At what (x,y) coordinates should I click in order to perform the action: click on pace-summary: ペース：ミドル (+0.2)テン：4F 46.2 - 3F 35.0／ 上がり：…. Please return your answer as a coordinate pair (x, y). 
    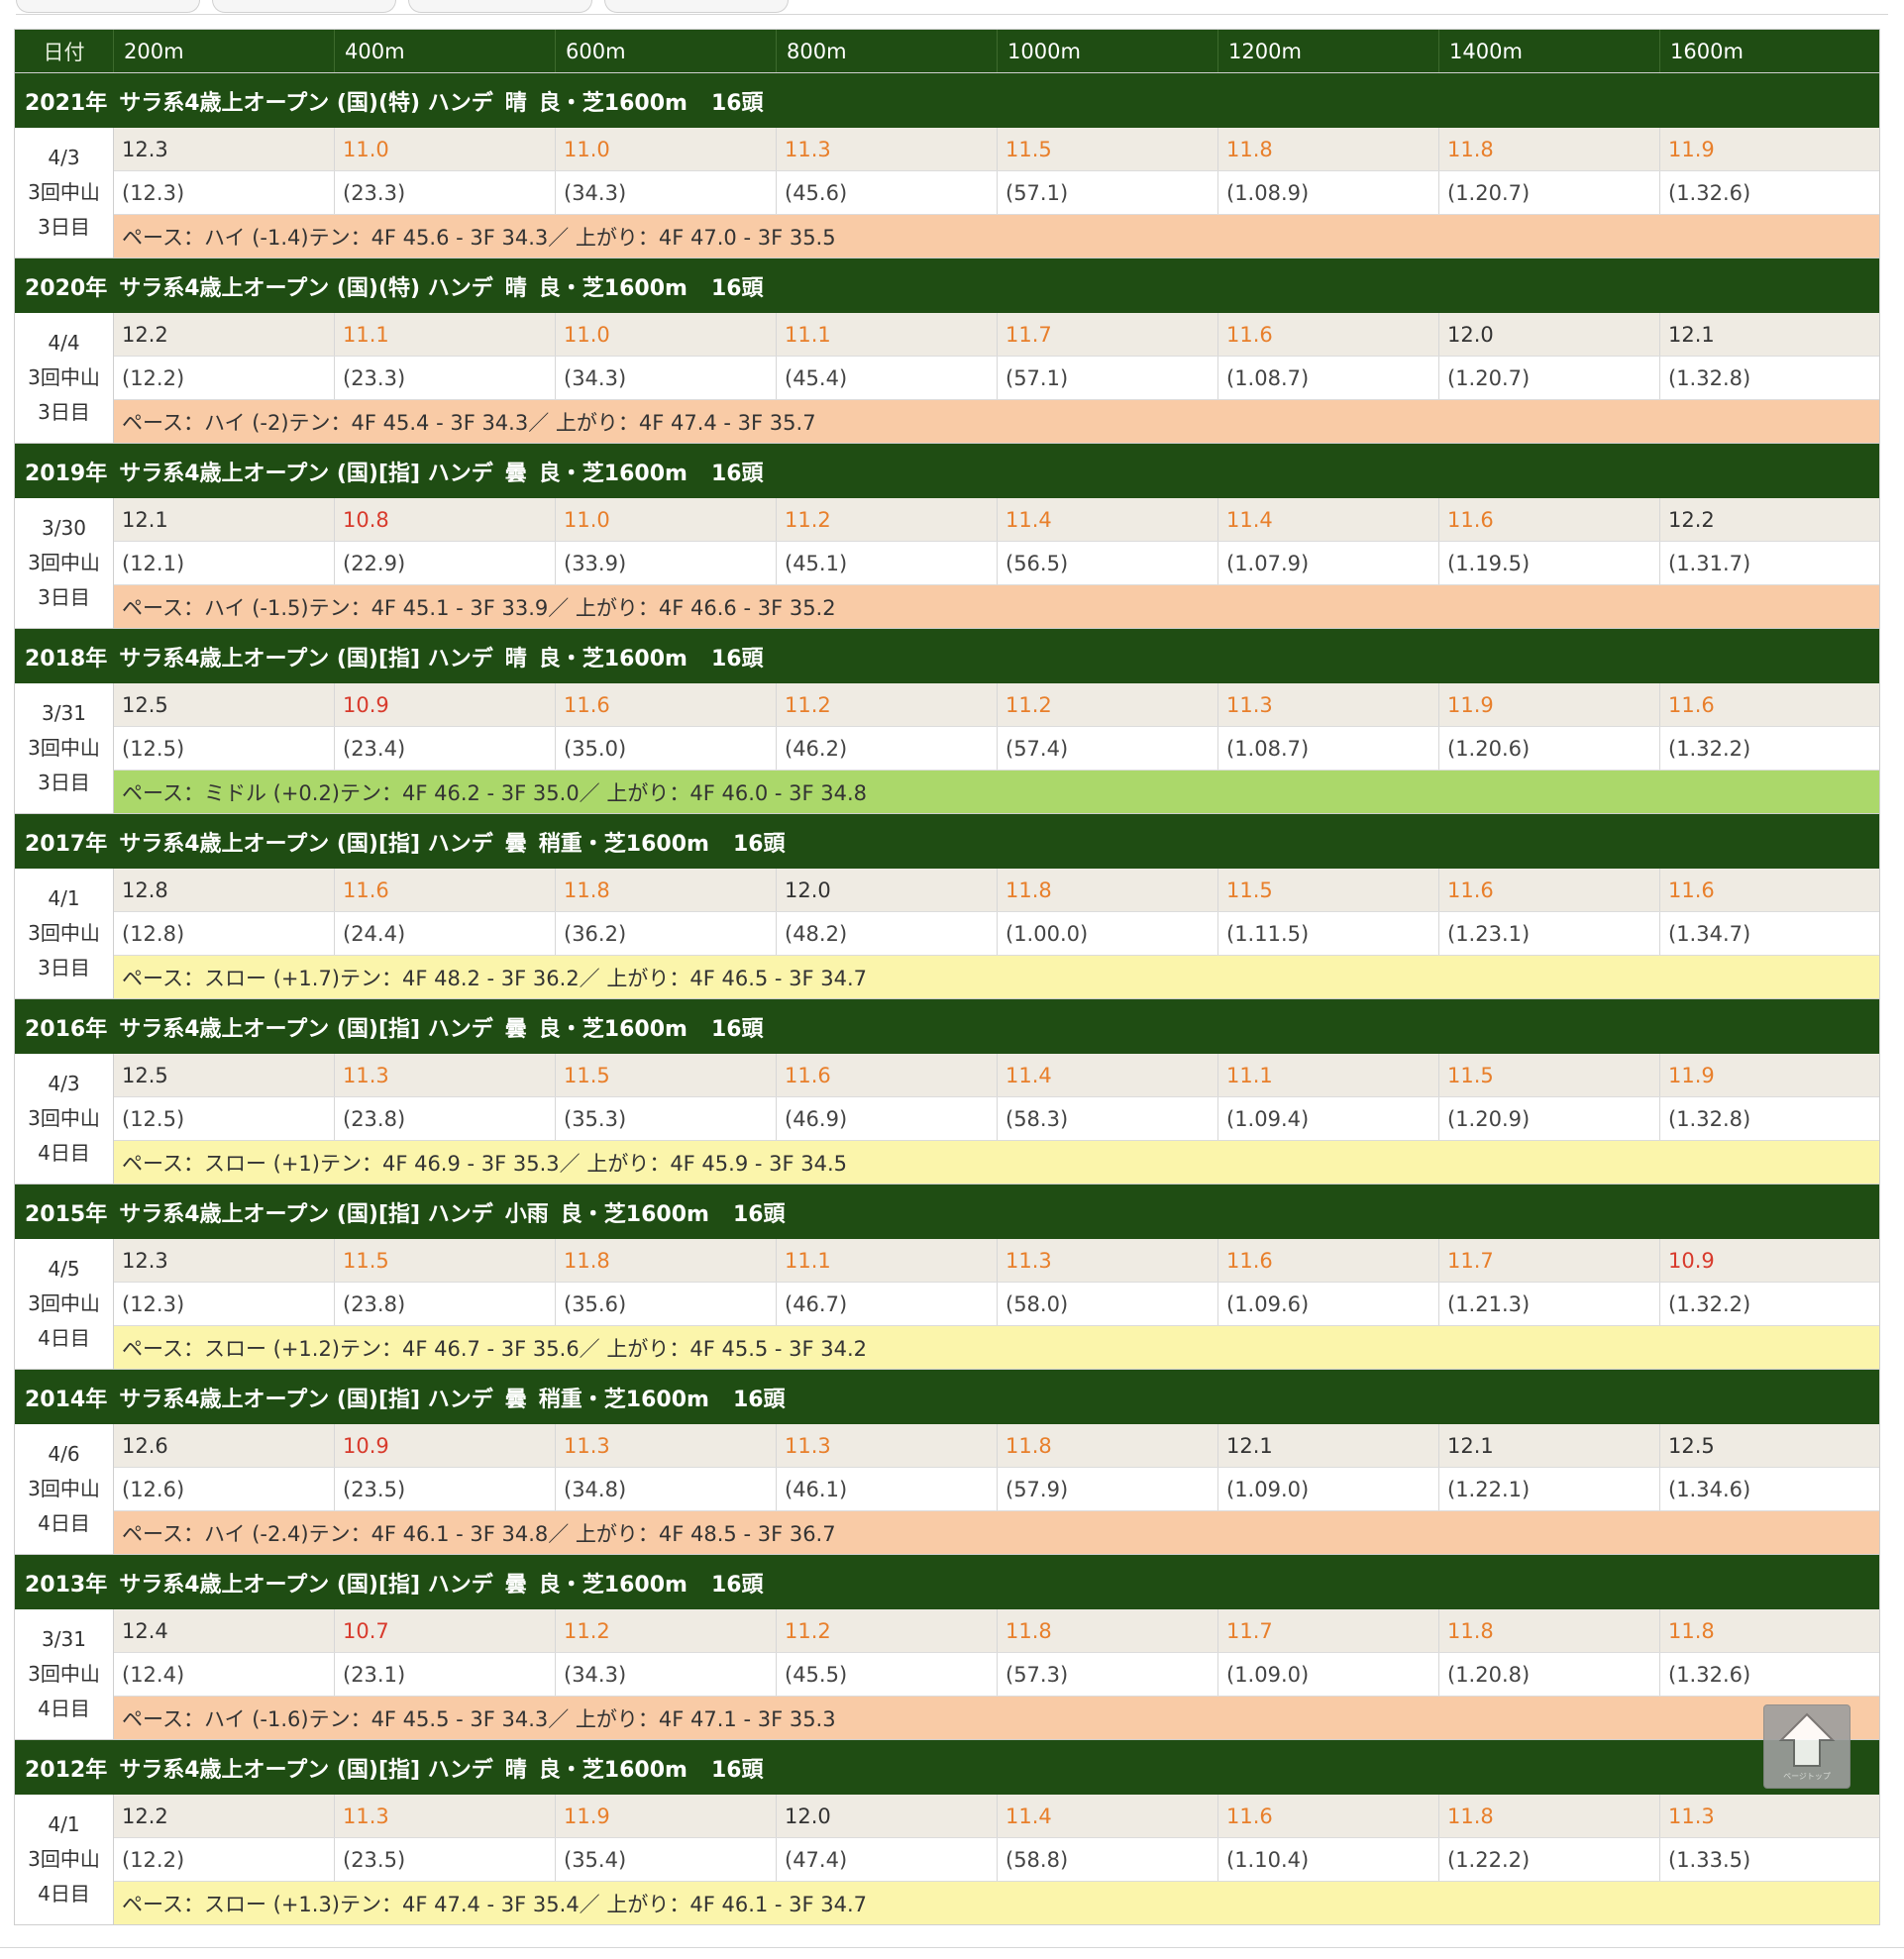
    Looking at the image, I should click on (996, 792).